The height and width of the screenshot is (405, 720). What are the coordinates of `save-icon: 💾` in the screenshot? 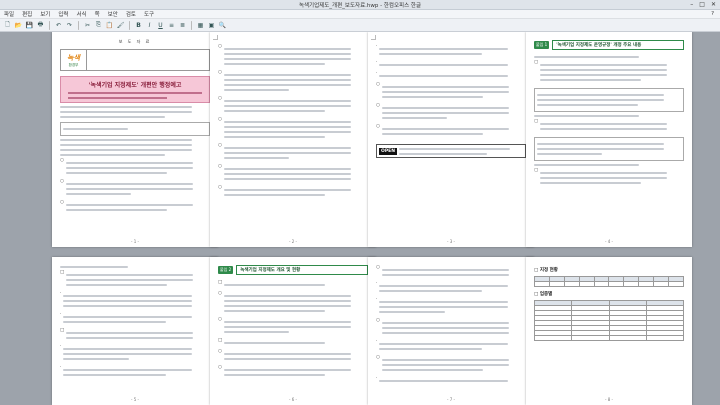 It's located at (29, 25).